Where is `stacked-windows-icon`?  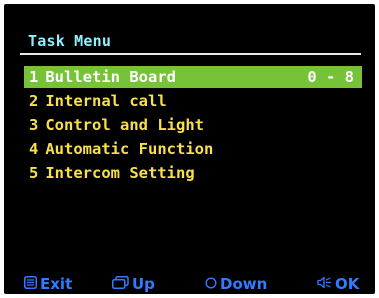 stacked-windows-icon is located at coordinates (122, 284).